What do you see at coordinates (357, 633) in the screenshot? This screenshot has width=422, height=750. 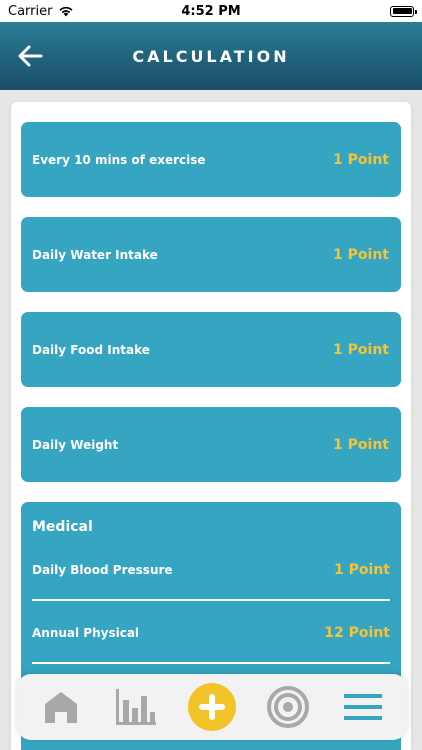 I see `medical-item-value: 12 Point` at bounding box center [357, 633].